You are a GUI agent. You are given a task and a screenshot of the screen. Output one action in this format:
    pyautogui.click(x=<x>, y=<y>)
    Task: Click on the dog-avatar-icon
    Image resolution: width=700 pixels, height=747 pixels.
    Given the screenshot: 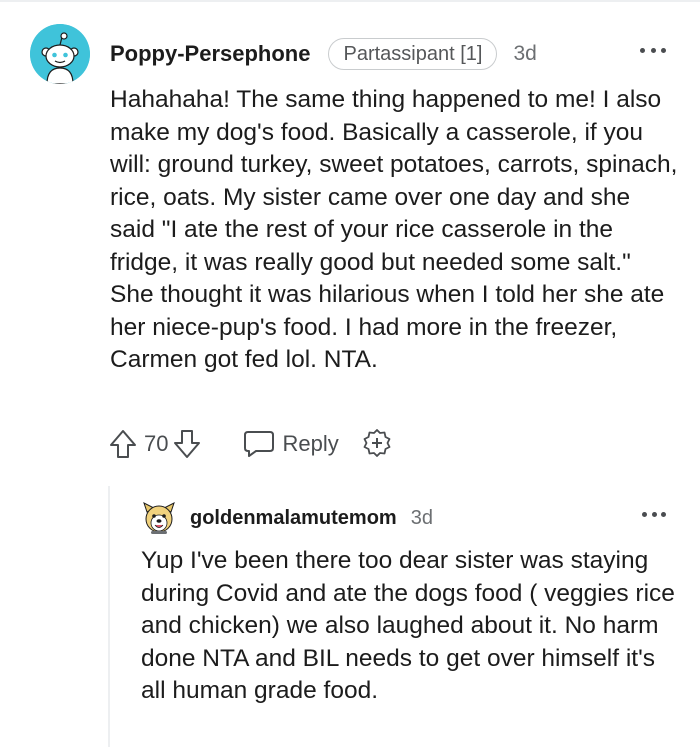 What is the action you would take?
    pyautogui.click(x=159, y=518)
    